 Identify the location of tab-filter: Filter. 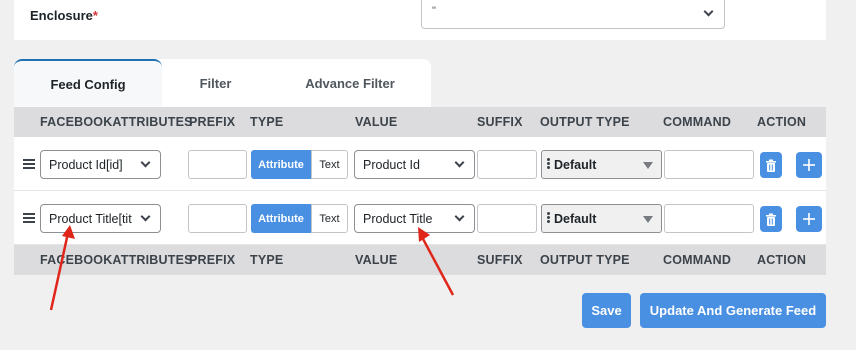
(215, 83).